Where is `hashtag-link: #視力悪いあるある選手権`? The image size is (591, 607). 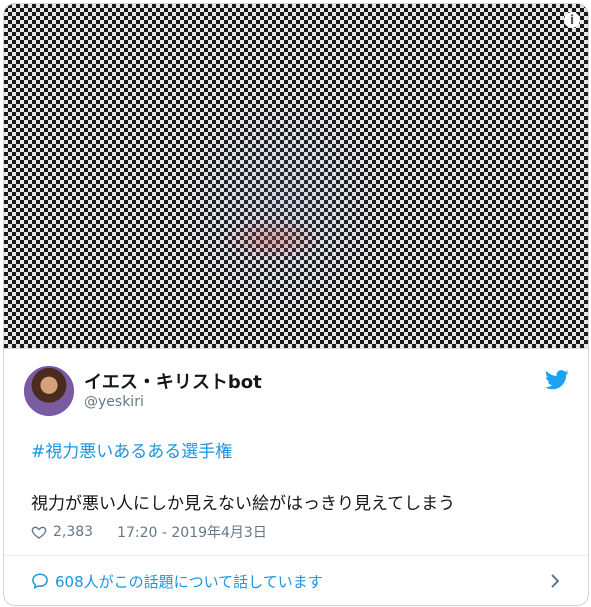
hashtag-link: #視力悪いあるある選手権 is located at coordinates (131, 449).